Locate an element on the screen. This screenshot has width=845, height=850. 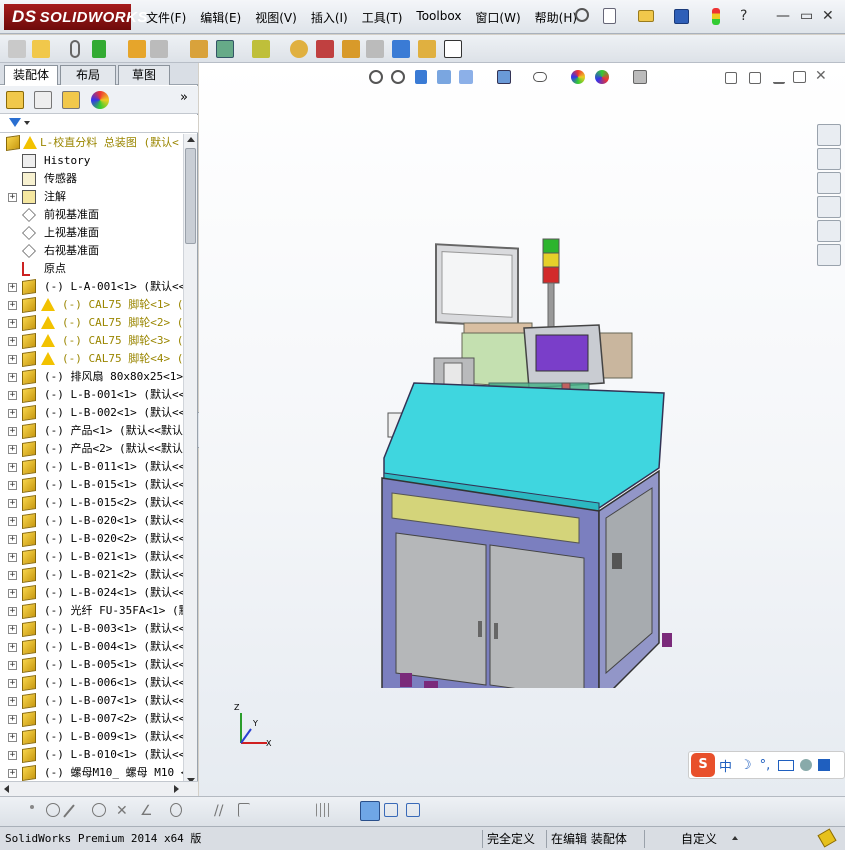
home-icon is located at coordinates (829, 135).